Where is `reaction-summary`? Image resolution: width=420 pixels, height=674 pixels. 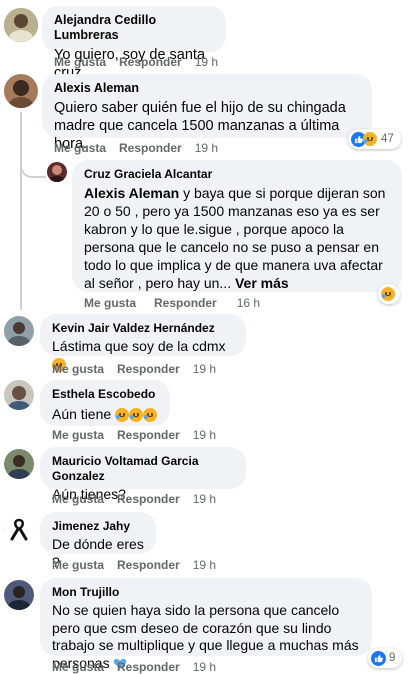
reaction-summary is located at coordinates (389, 294).